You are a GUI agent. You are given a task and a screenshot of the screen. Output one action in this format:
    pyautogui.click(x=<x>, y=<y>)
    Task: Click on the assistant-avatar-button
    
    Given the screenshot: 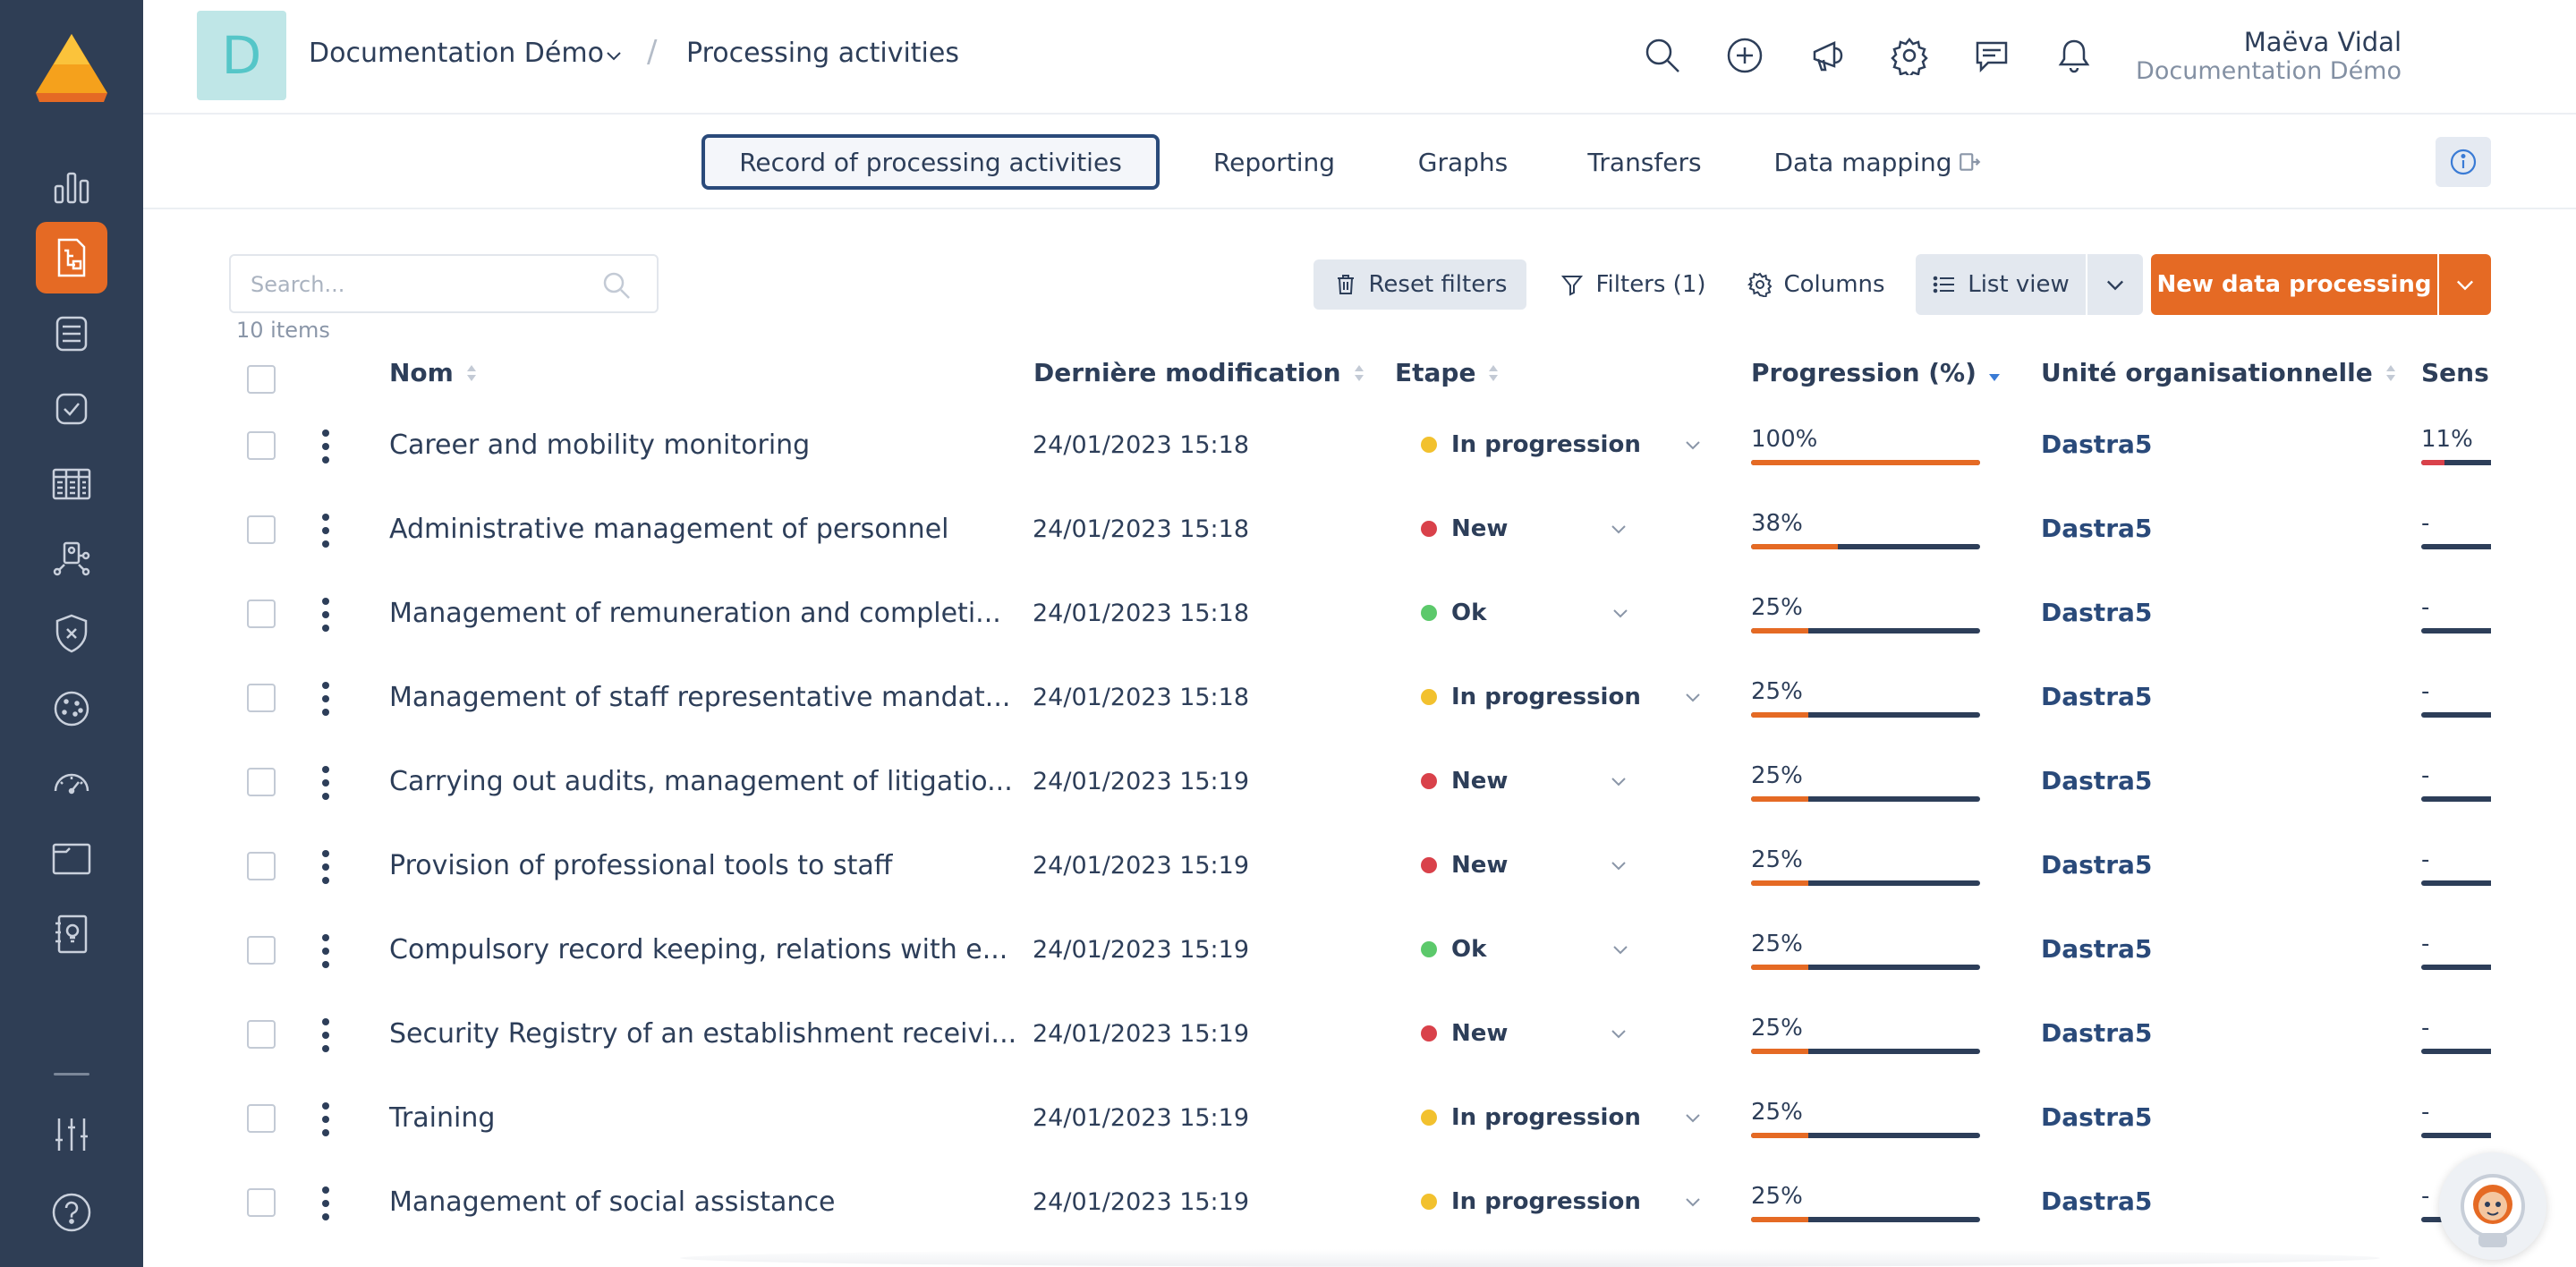 What is the action you would take?
    pyautogui.click(x=2492, y=1206)
    